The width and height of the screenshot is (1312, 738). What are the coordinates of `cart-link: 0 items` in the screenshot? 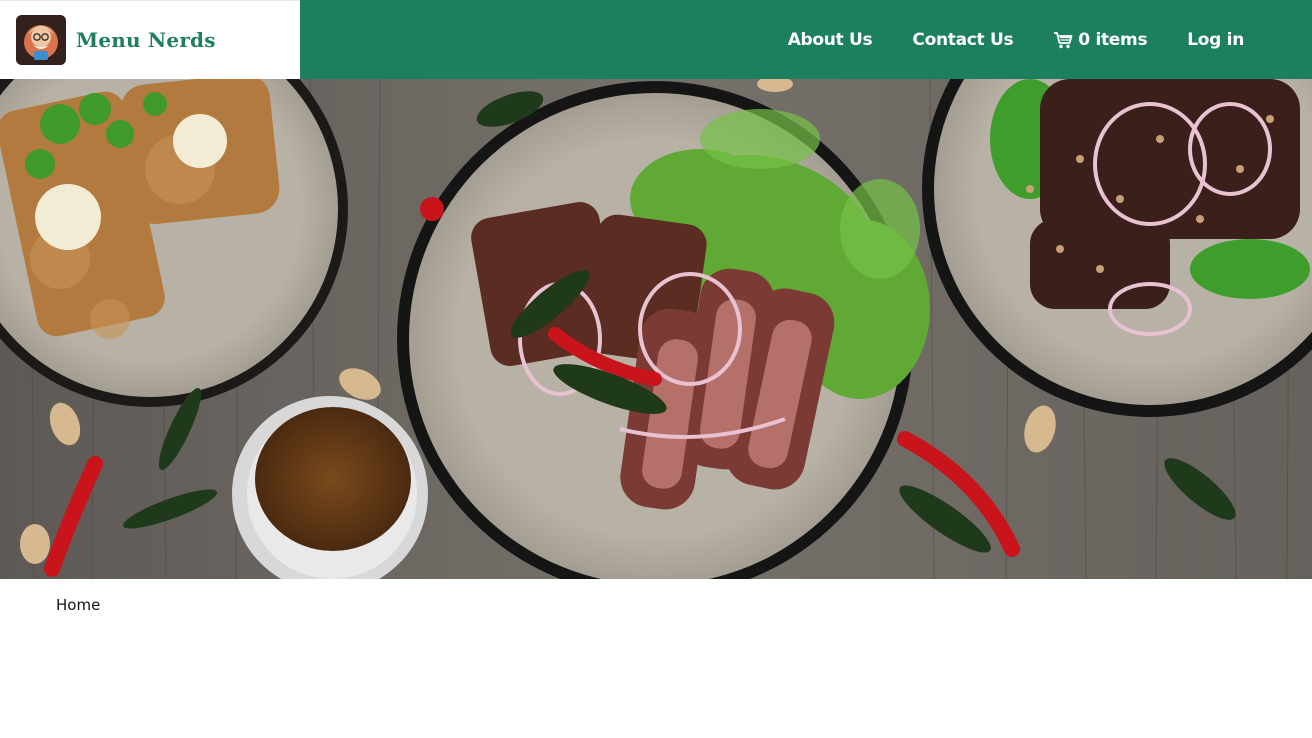 It's located at (1100, 39).